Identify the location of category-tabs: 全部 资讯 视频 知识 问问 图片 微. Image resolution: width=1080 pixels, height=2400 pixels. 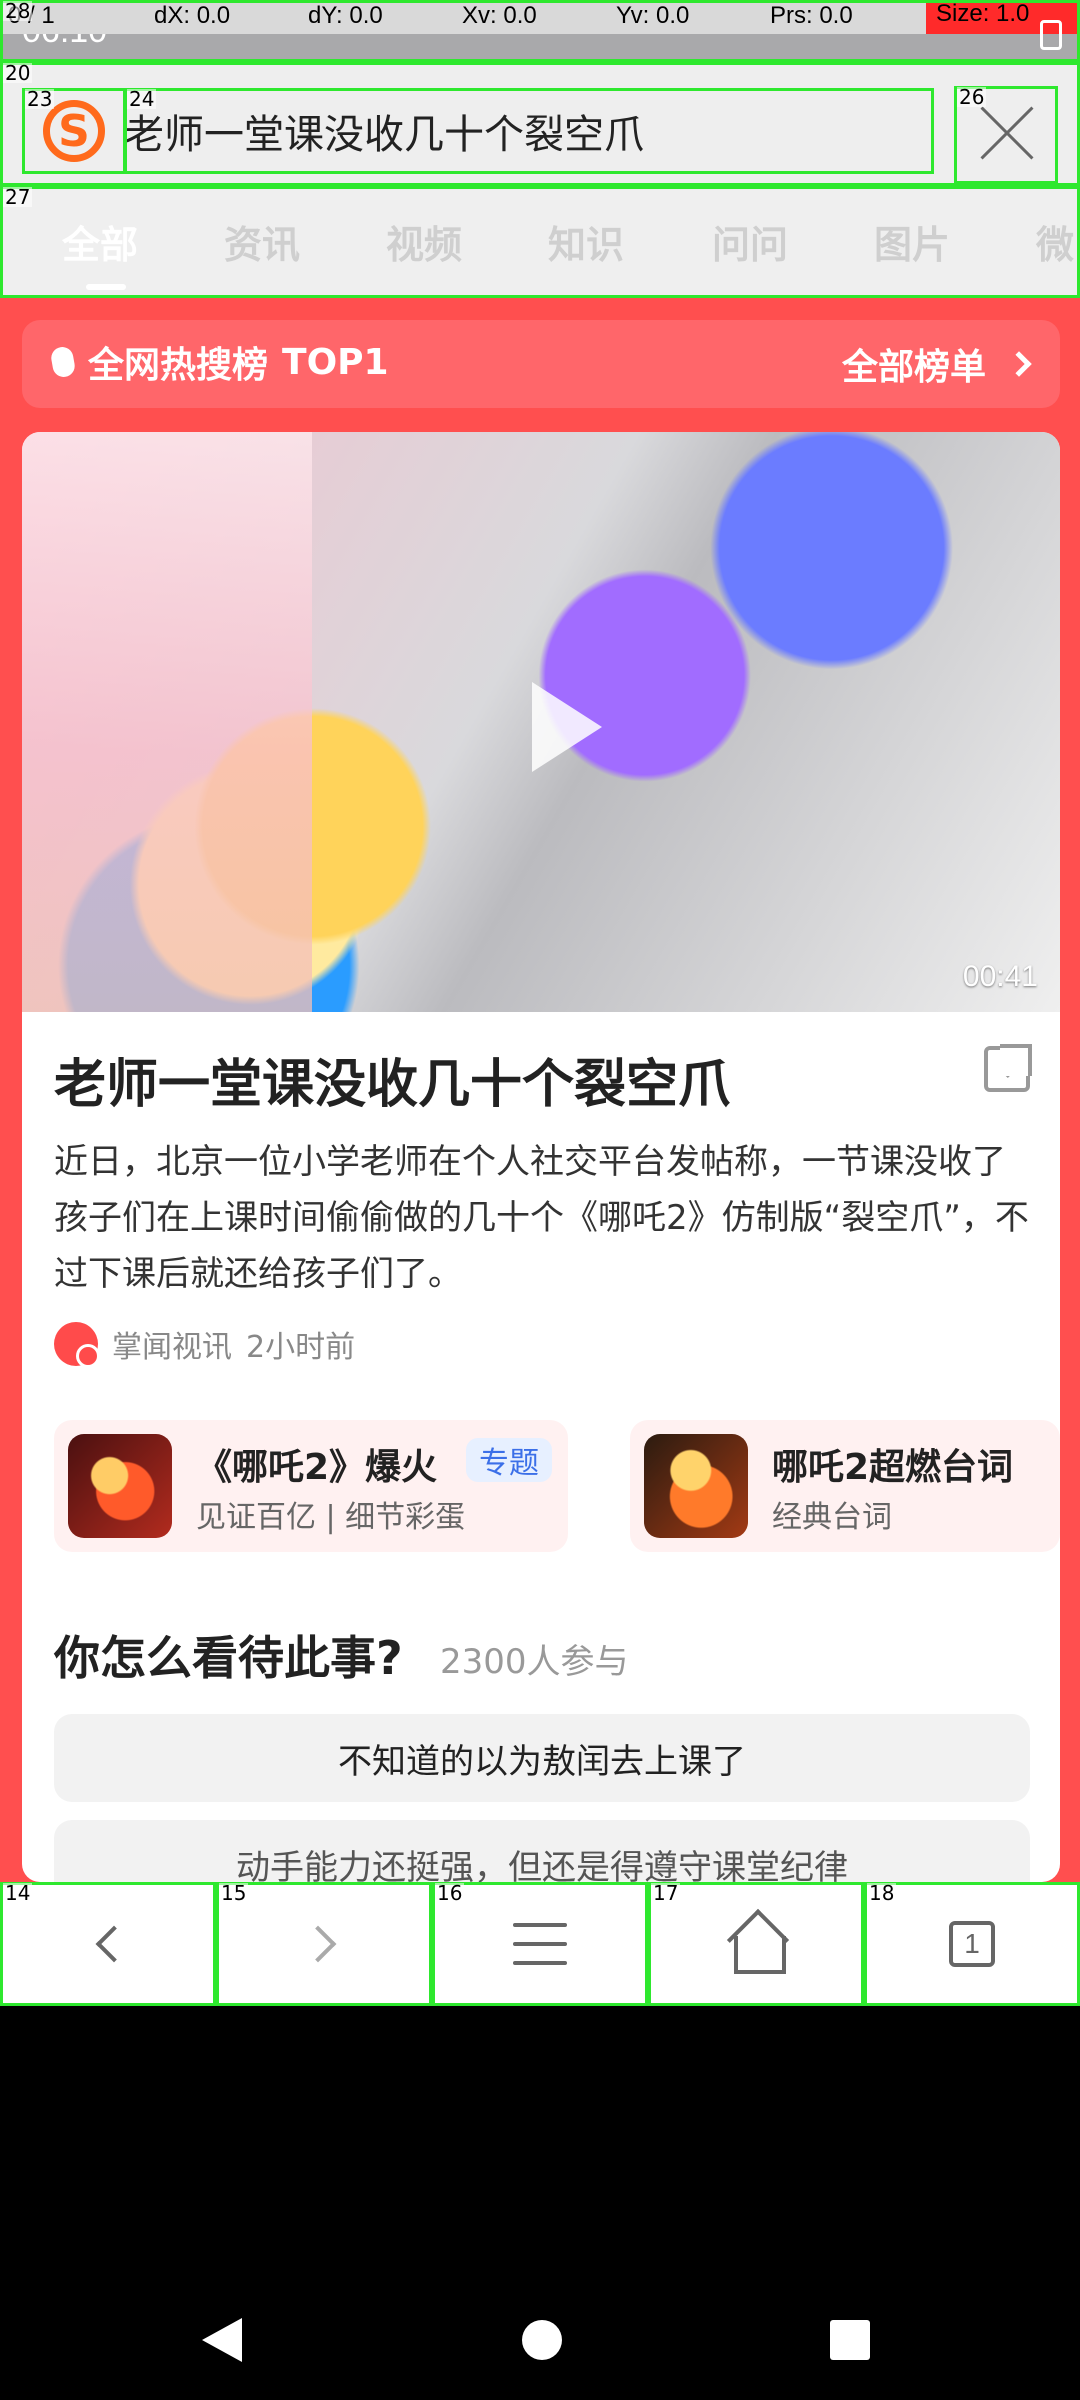
(540, 242).